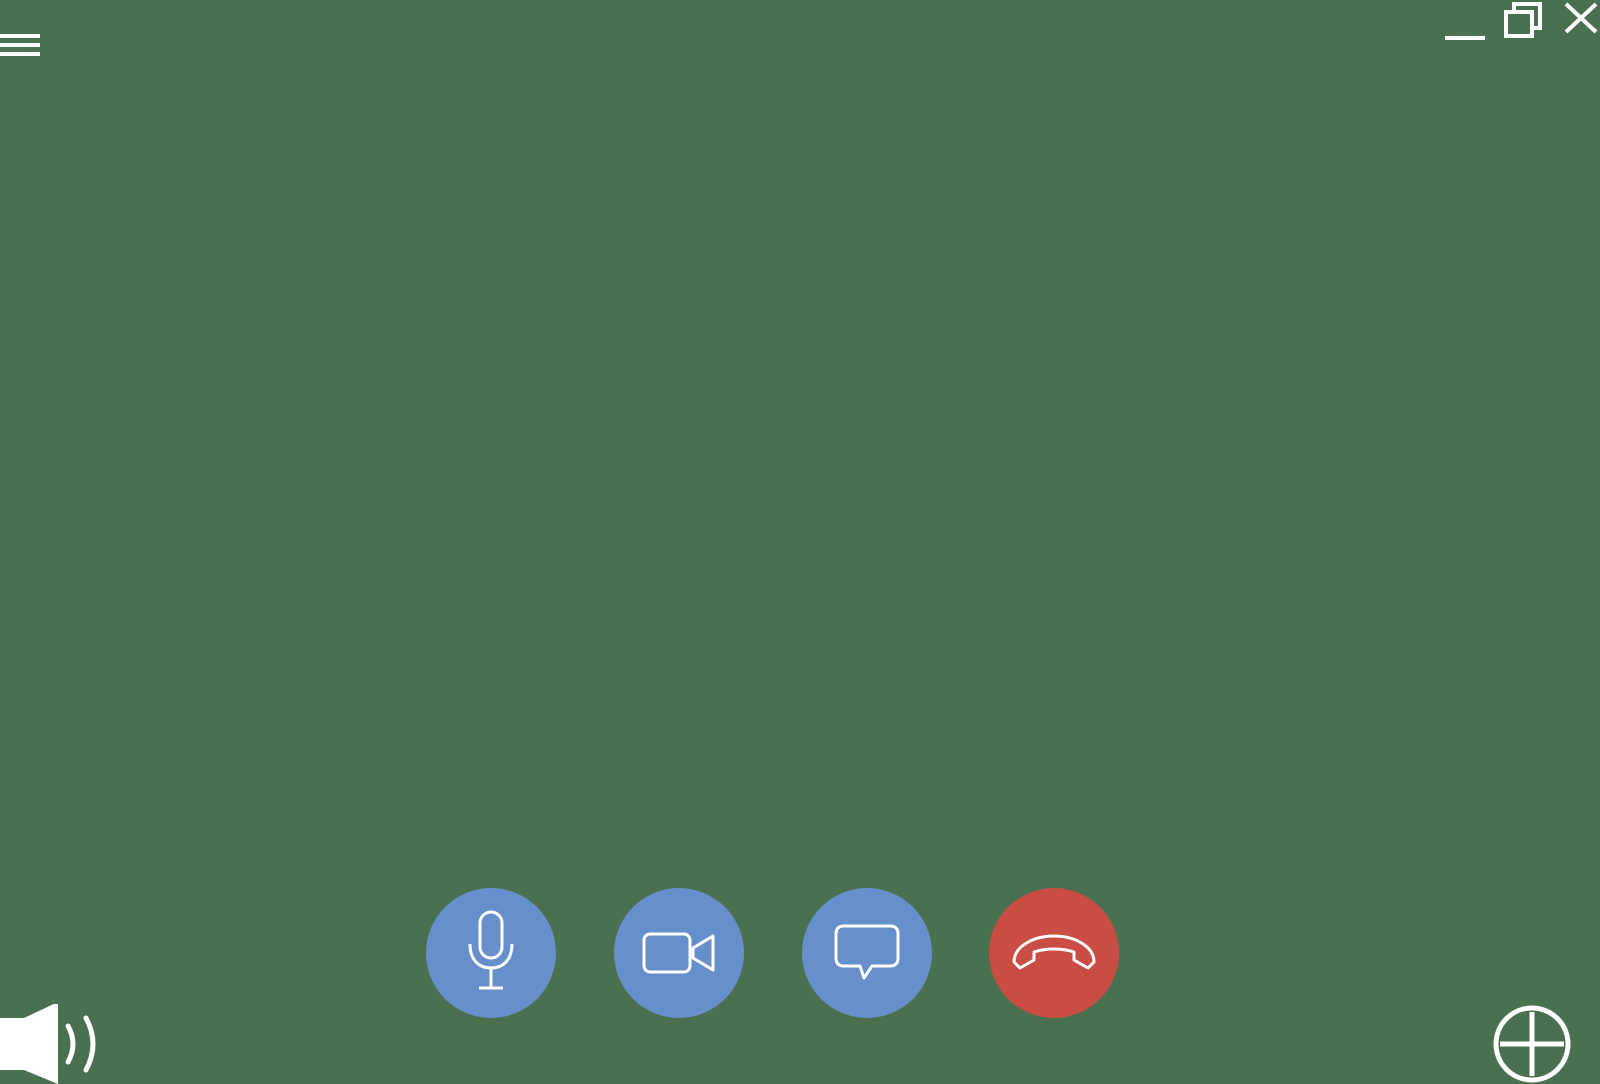  I want to click on speaker-button, so click(55, 1044).